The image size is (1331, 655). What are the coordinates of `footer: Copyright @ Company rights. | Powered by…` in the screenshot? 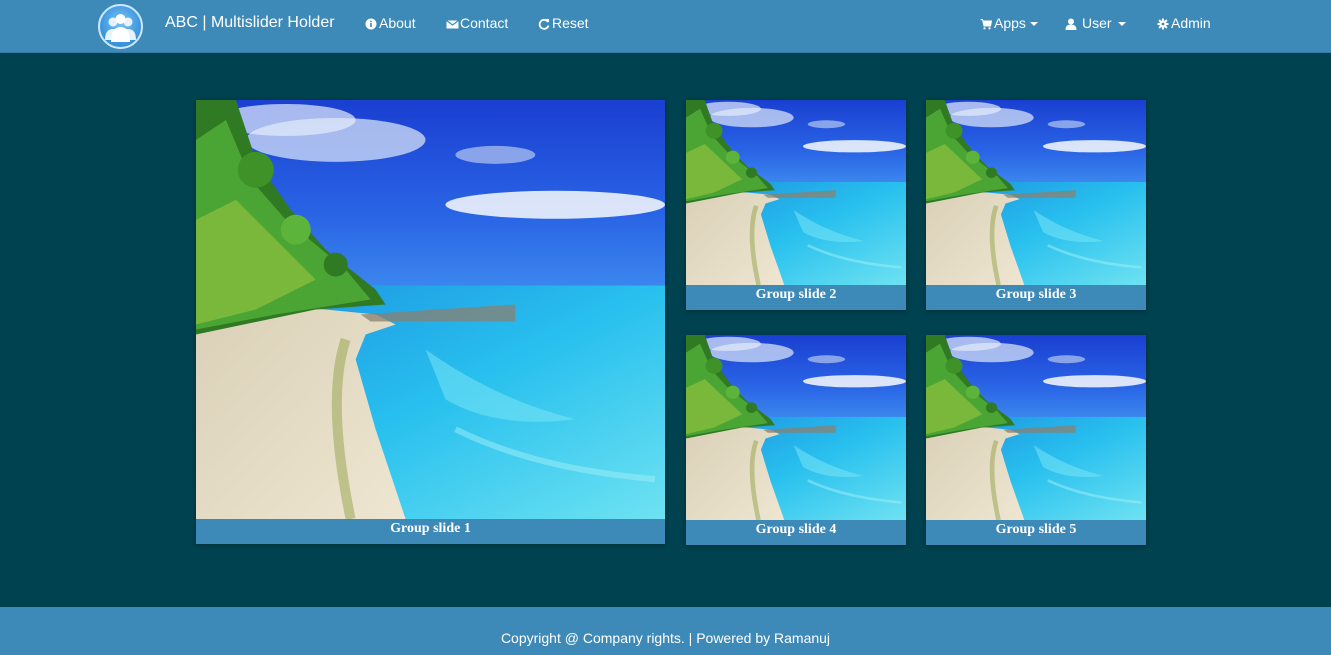 It's located at (665, 631).